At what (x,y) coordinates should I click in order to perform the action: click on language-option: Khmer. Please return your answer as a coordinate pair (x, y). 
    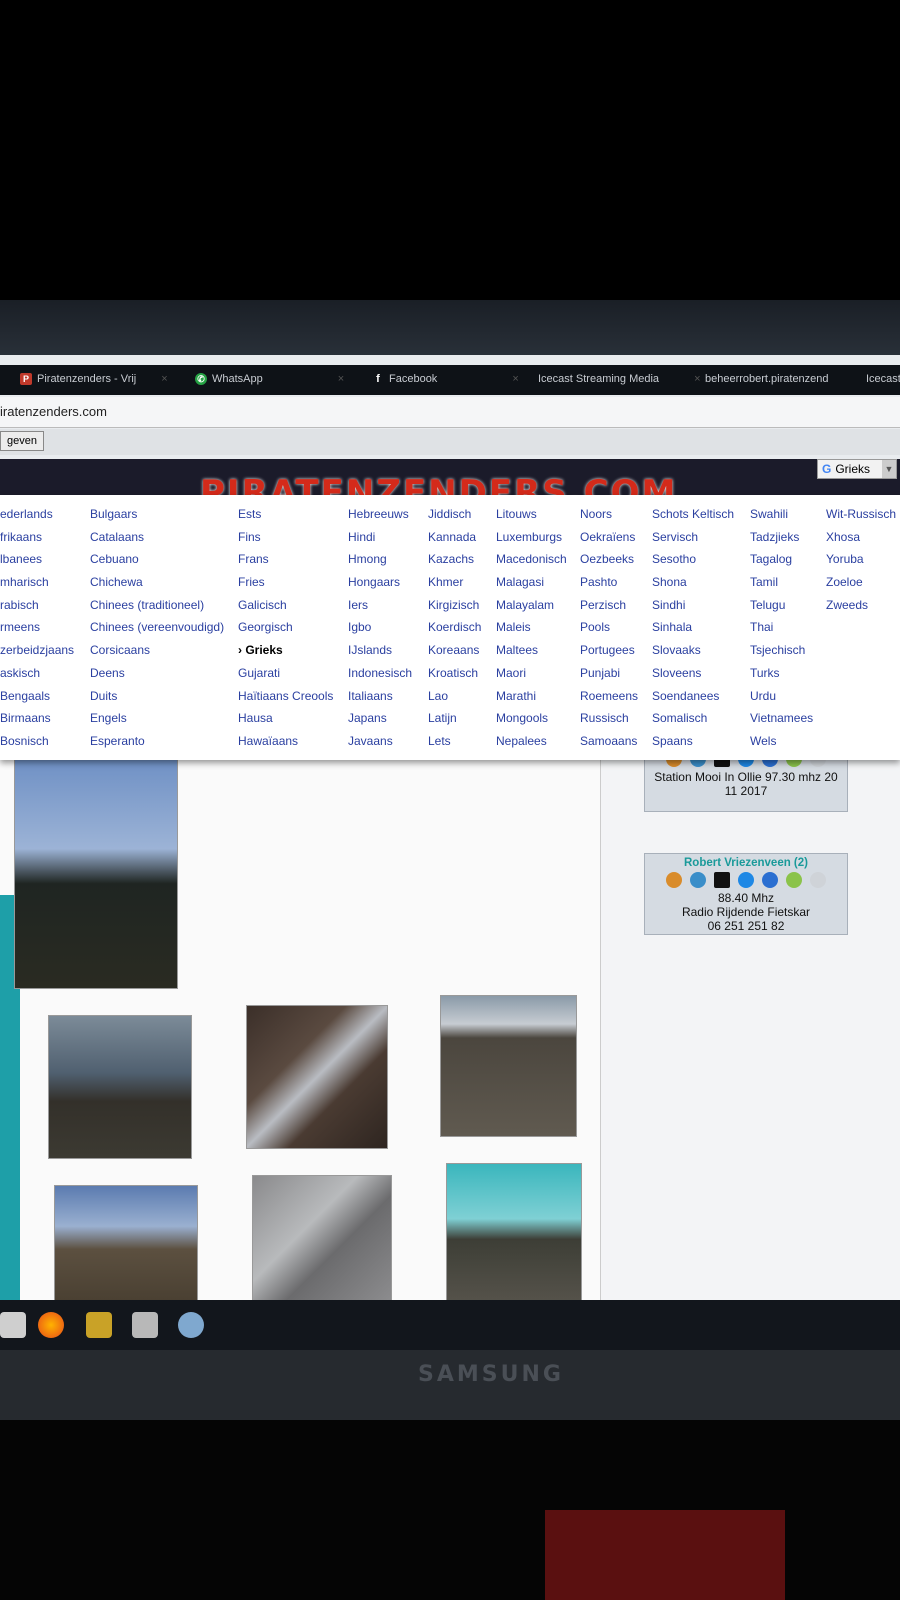
    Looking at the image, I should click on (461, 582).